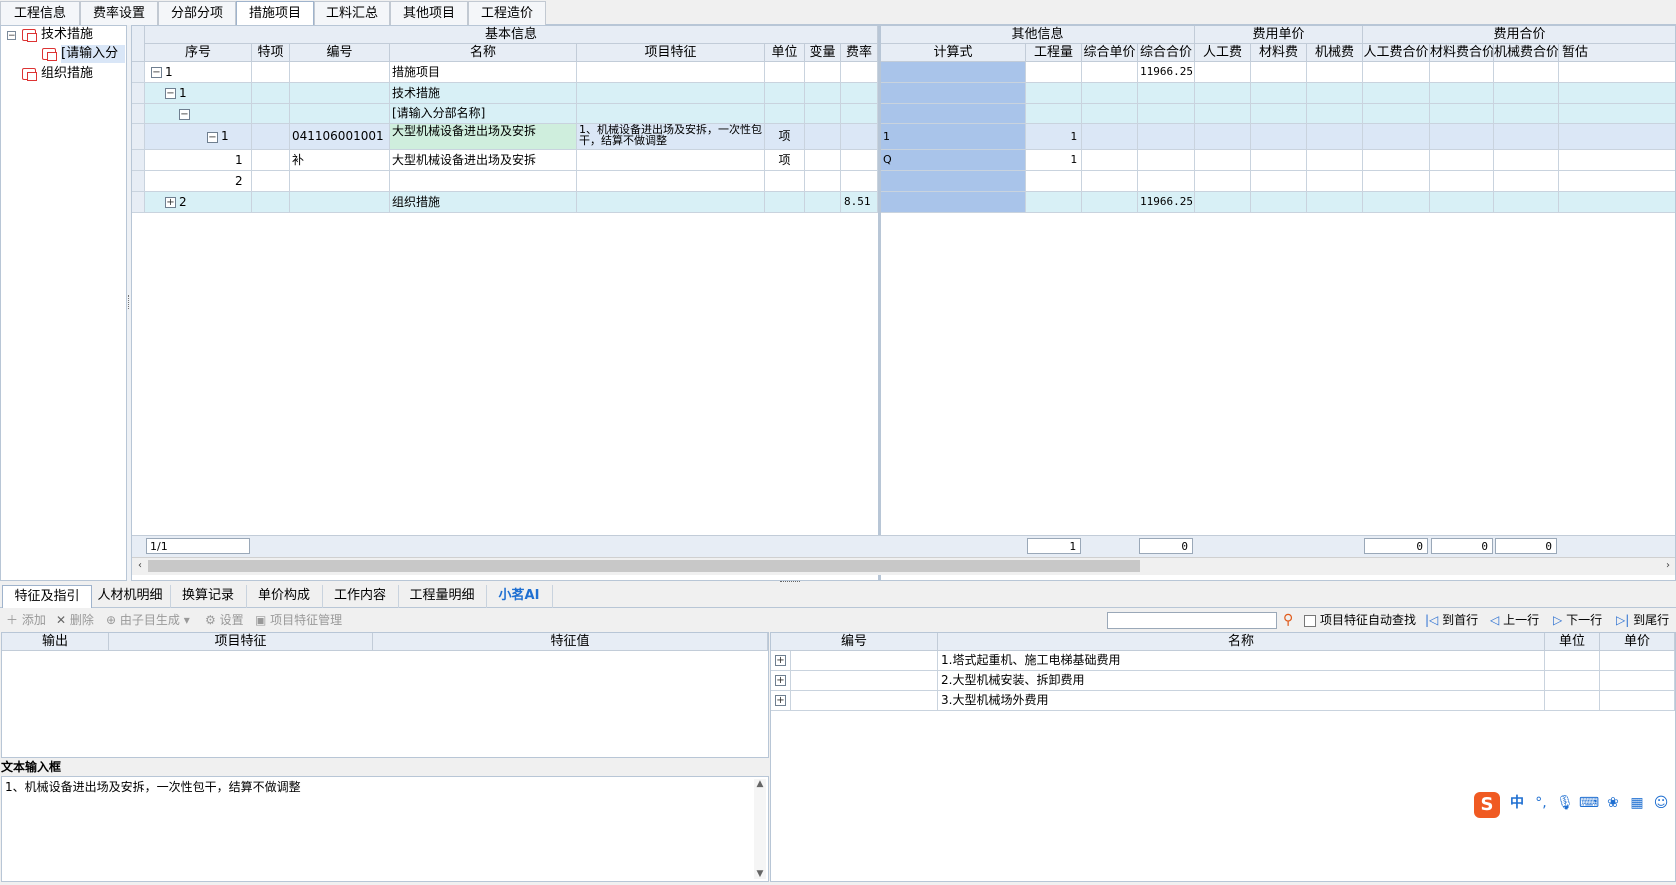 This screenshot has width=1676, height=885. I want to click on col-unit-price: 综合单价, so click(1110, 53).